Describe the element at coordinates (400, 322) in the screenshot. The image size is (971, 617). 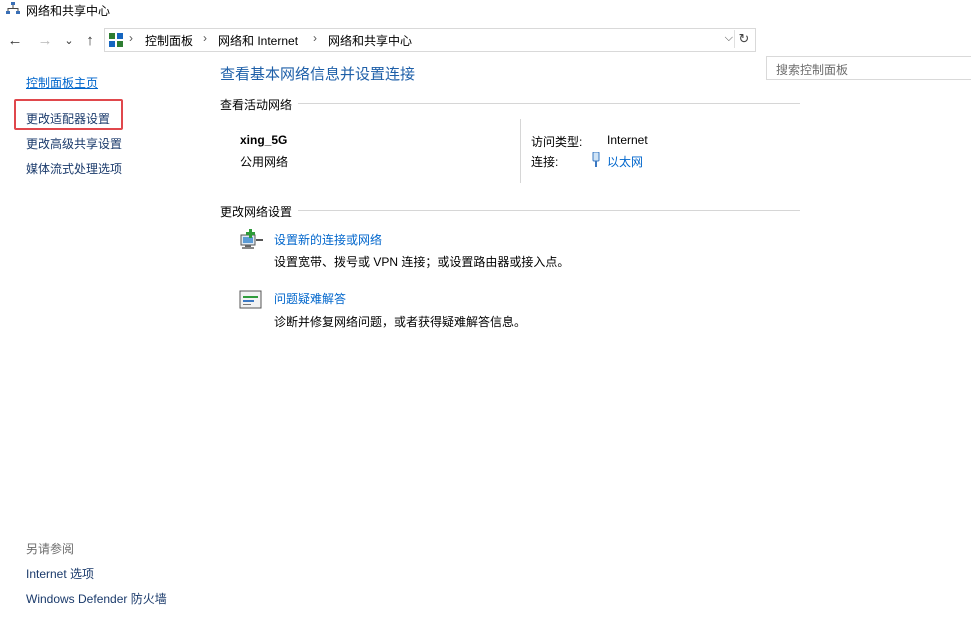
I see `troubleshoot-description: 诊断并修复网络问题，或者获得疑难解答信息。` at that location.